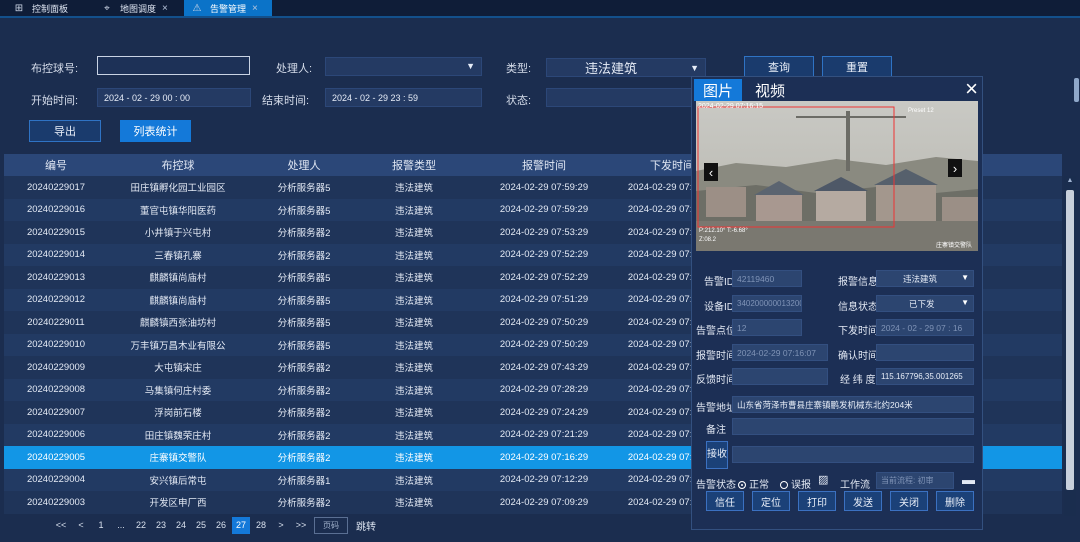 Image resolution: width=1080 pixels, height=542 pixels. I want to click on end-time-input: 2024 - 02 - 29 23 : 59, so click(403, 97).